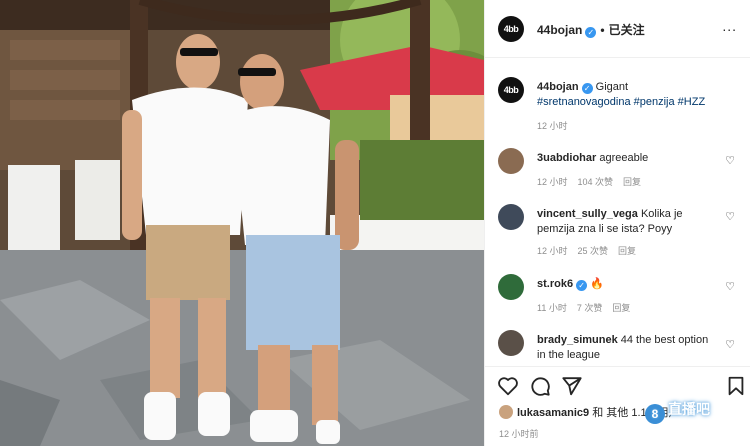 Image resolution: width=750 pixels, height=446 pixels. I want to click on comment-text: 3uabdiohar agreeable, so click(627, 158).